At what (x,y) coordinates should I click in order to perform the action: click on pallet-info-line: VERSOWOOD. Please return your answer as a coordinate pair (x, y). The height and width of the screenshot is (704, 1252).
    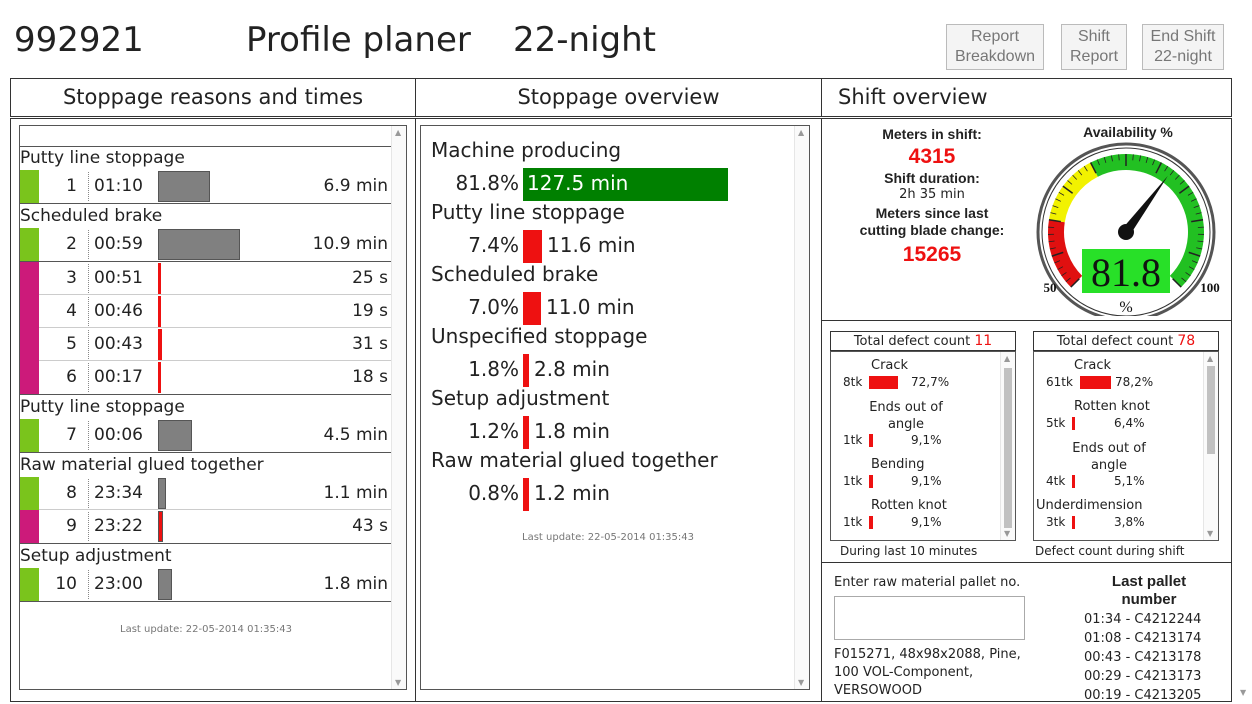
    Looking at the image, I should click on (878, 690).